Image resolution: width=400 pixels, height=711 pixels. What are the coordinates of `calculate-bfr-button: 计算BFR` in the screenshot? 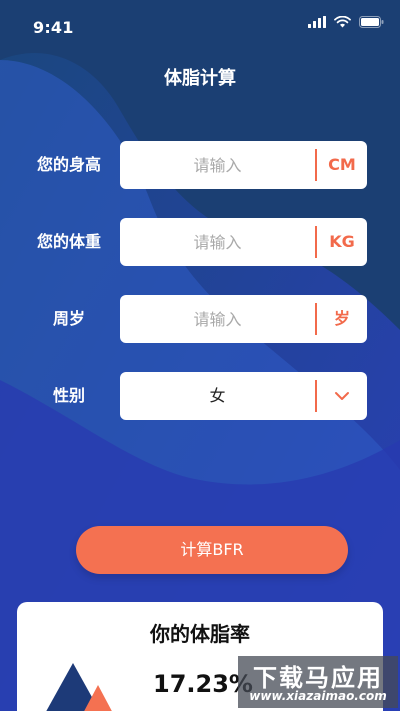 It's located at (212, 550).